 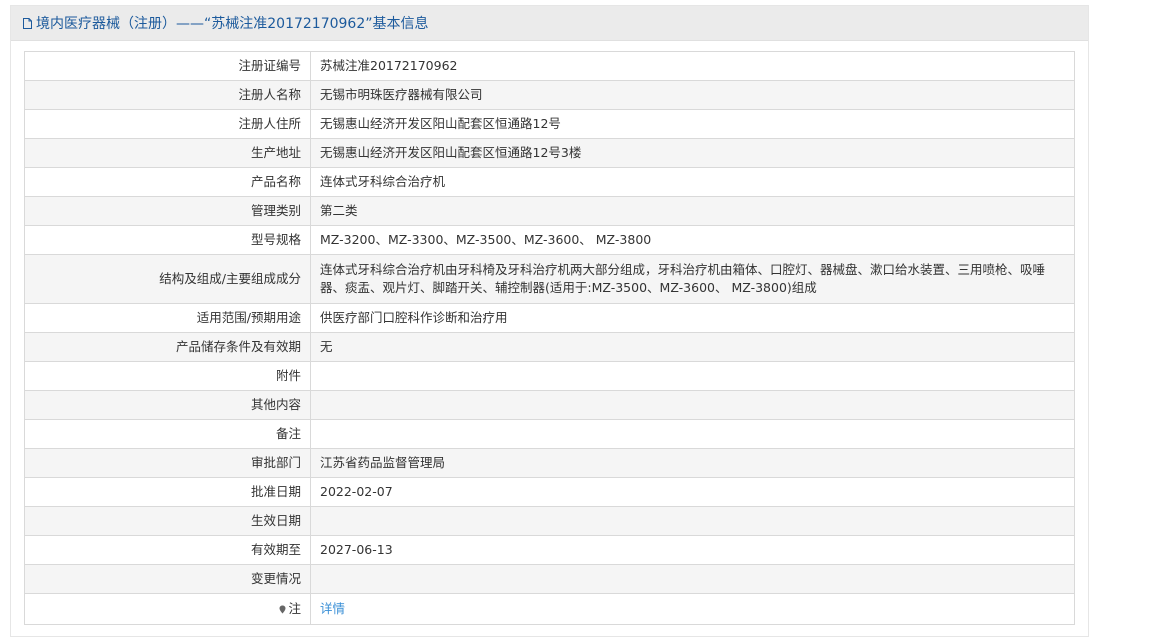 I want to click on table-row: 产品储存条件及有效期 无, so click(x=549, y=347).